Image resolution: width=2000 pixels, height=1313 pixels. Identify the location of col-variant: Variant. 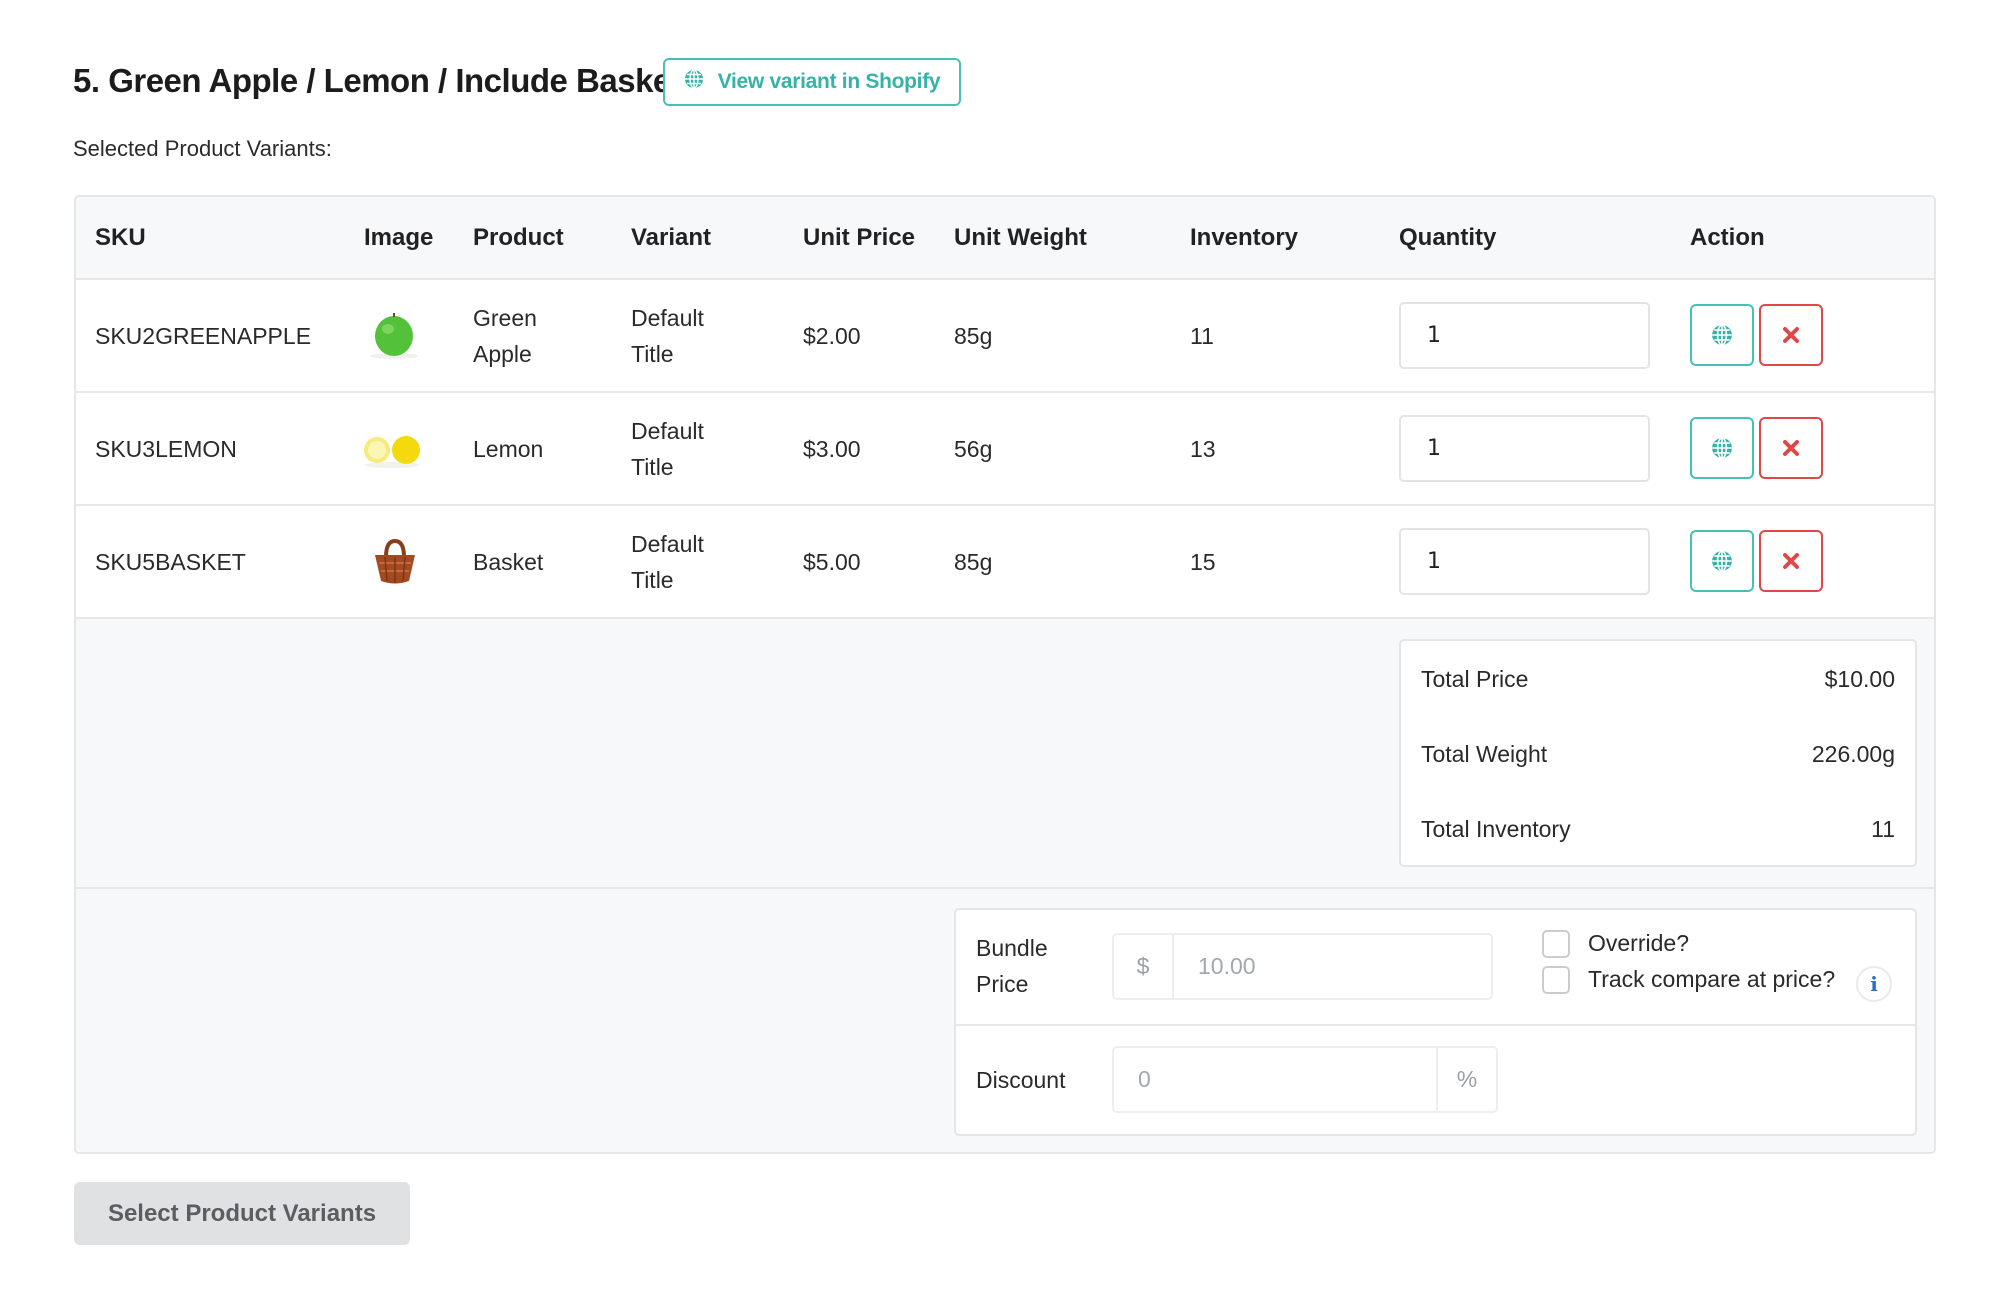
(671, 237).